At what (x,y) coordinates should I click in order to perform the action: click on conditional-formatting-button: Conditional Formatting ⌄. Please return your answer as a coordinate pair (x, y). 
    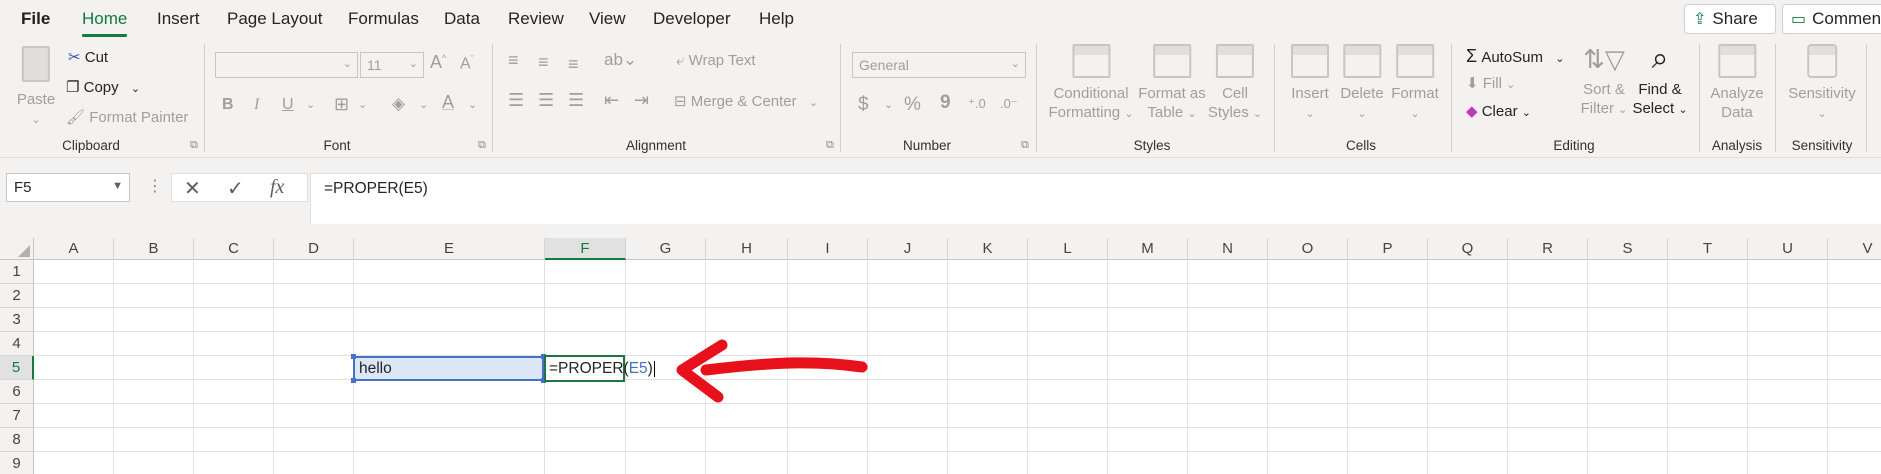
    Looking at the image, I should click on (1091, 84).